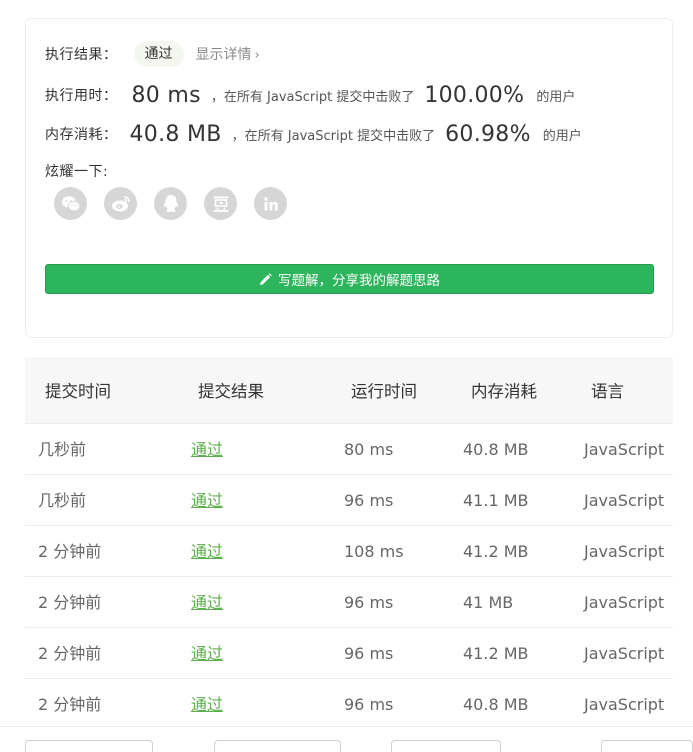 The height and width of the screenshot is (752, 693). I want to click on runtime-label: 执行用时：, so click(81, 96).